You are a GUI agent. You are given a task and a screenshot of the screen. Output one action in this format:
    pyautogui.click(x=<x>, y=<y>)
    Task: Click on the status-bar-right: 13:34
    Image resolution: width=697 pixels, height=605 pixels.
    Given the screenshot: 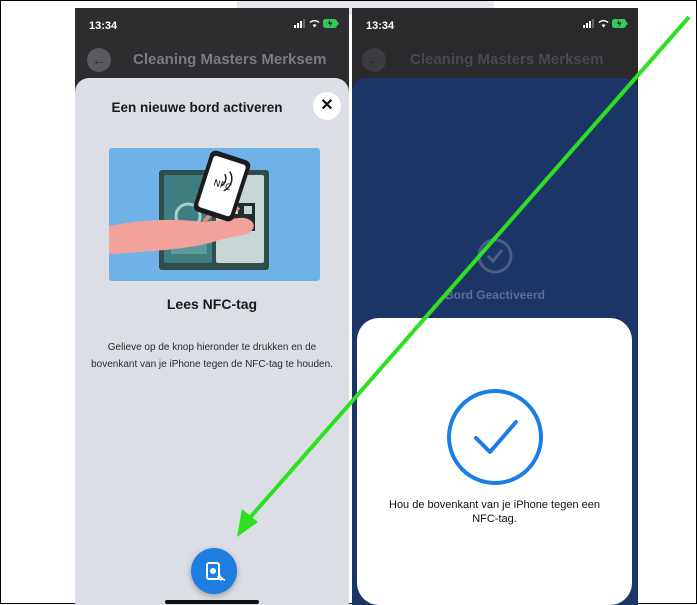 What is the action you would take?
    pyautogui.click(x=495, y=23)
    